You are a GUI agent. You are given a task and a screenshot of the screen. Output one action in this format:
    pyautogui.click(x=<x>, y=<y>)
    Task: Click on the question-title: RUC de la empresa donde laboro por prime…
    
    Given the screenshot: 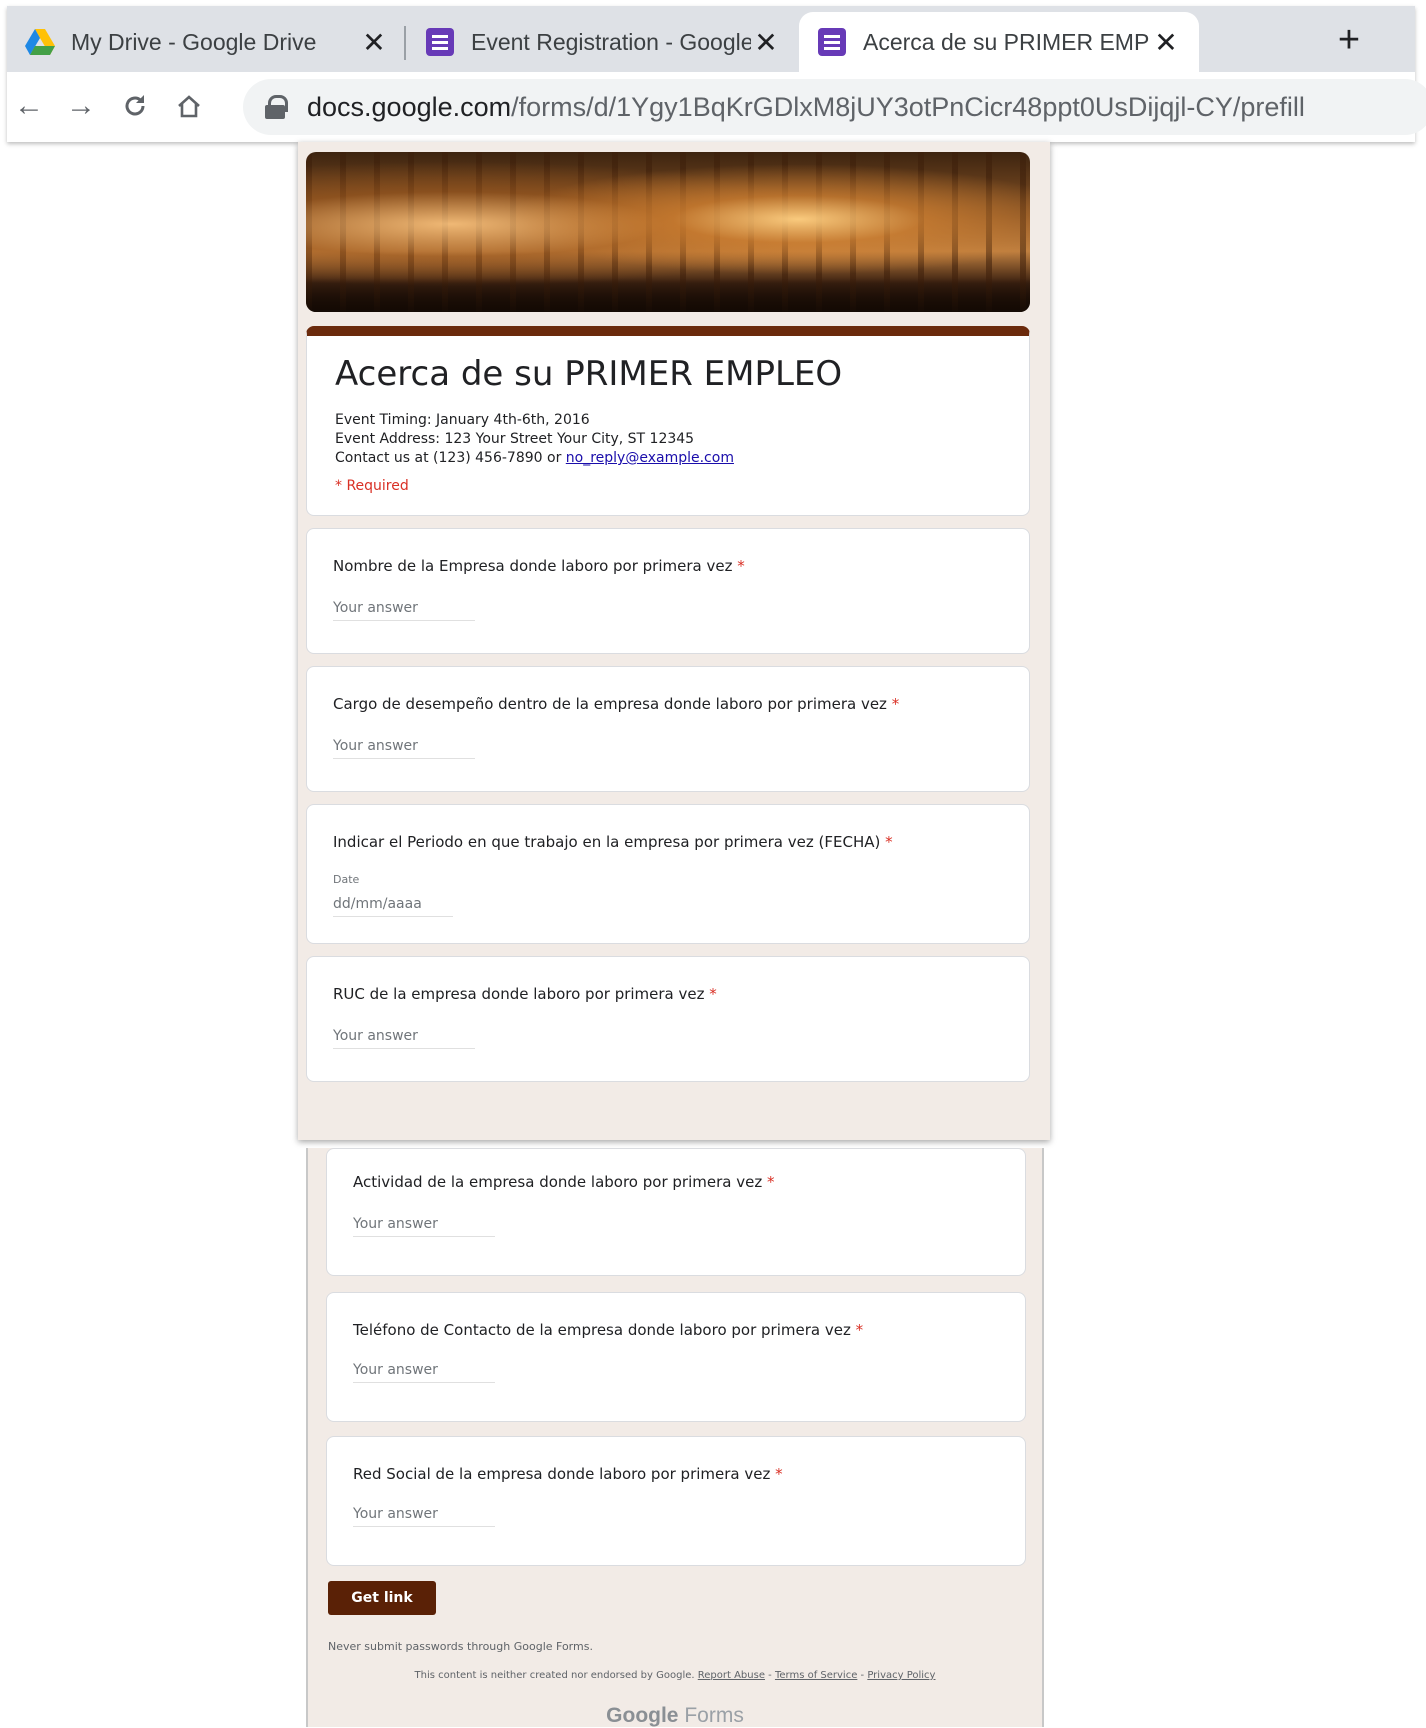 What is the action you would take?
    pyautogui.click(x=525, y=994)
    